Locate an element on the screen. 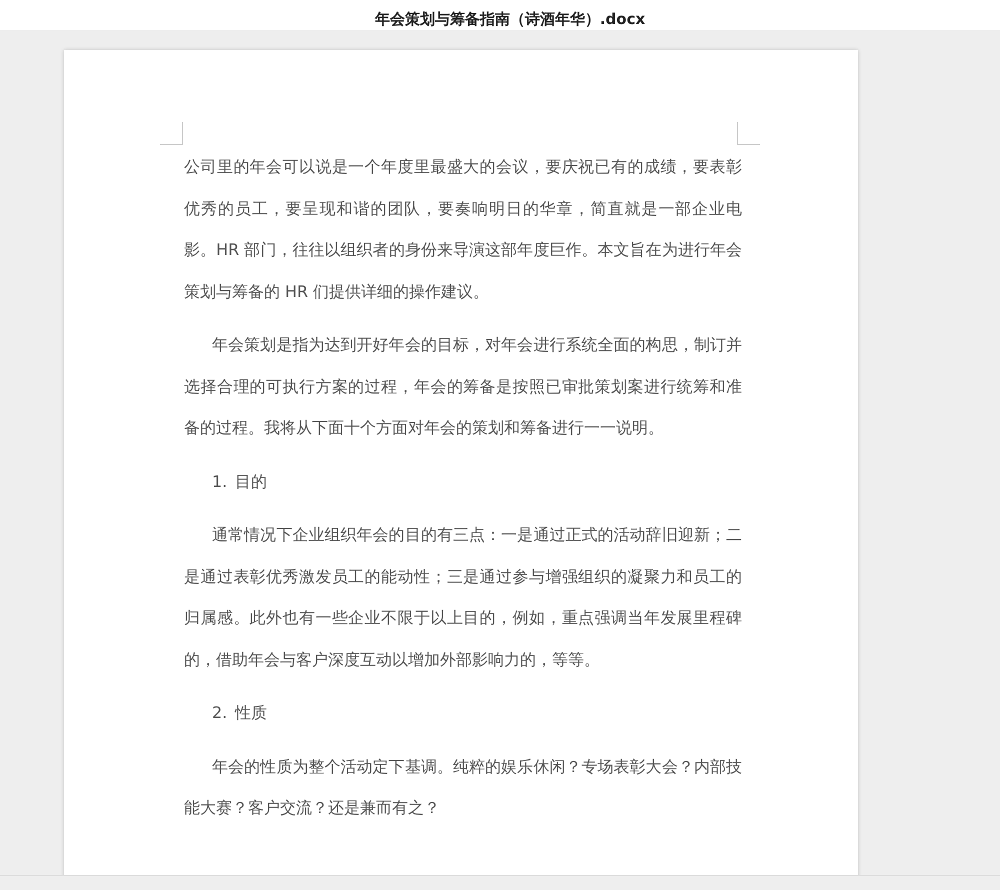  body-paragraph: 年会的性质为整个活动定下基调。纯粹的娱乐休闲？专场表彰大会？内部技能大赛？客户交流？还是兼而有之？ is located at coordinates (463, 787).